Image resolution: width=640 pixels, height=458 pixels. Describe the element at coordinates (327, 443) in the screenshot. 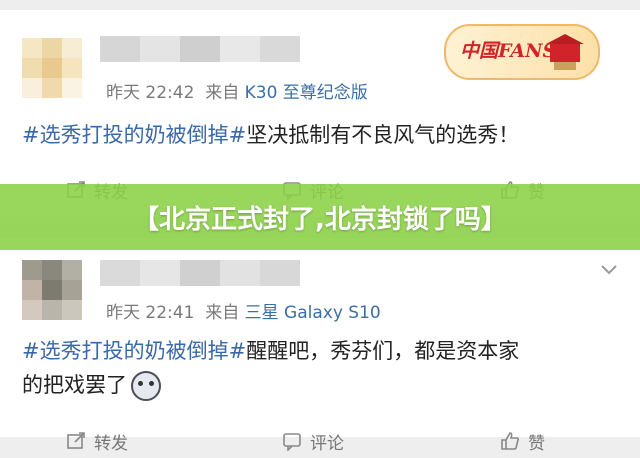

I see `comment-label: 评论` at that location.